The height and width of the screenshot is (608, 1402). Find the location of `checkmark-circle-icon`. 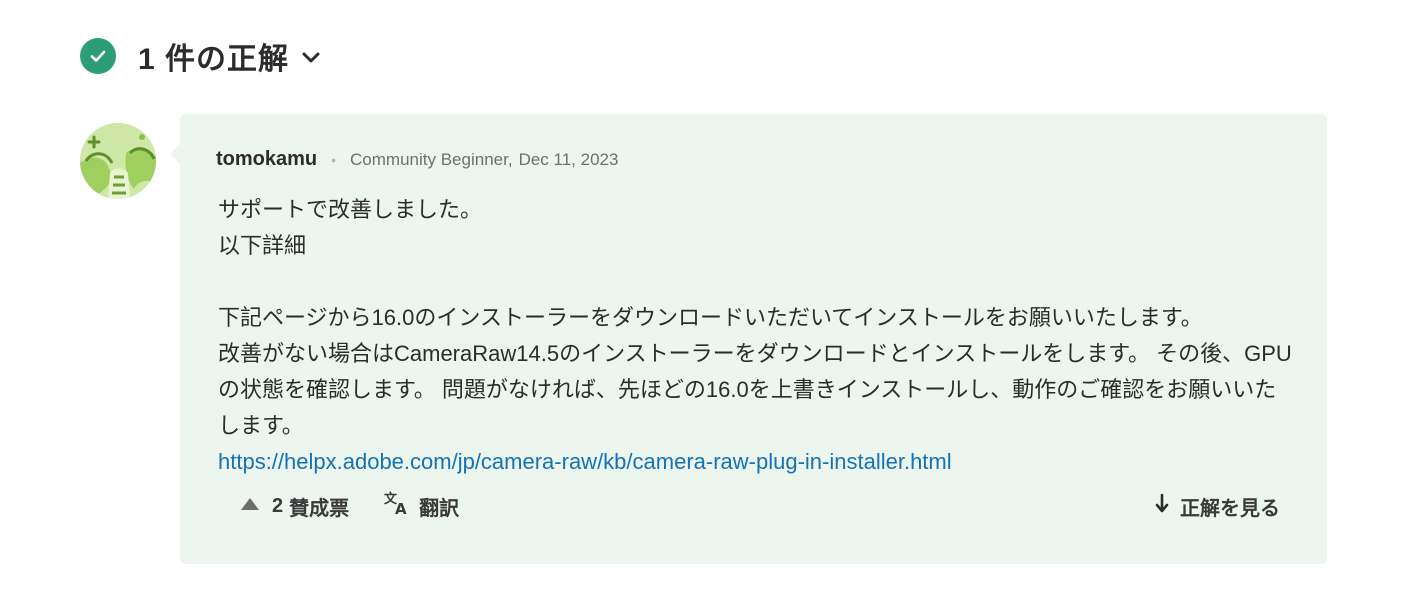

checkmark-circle-icon is located at coordinates (98, 56).